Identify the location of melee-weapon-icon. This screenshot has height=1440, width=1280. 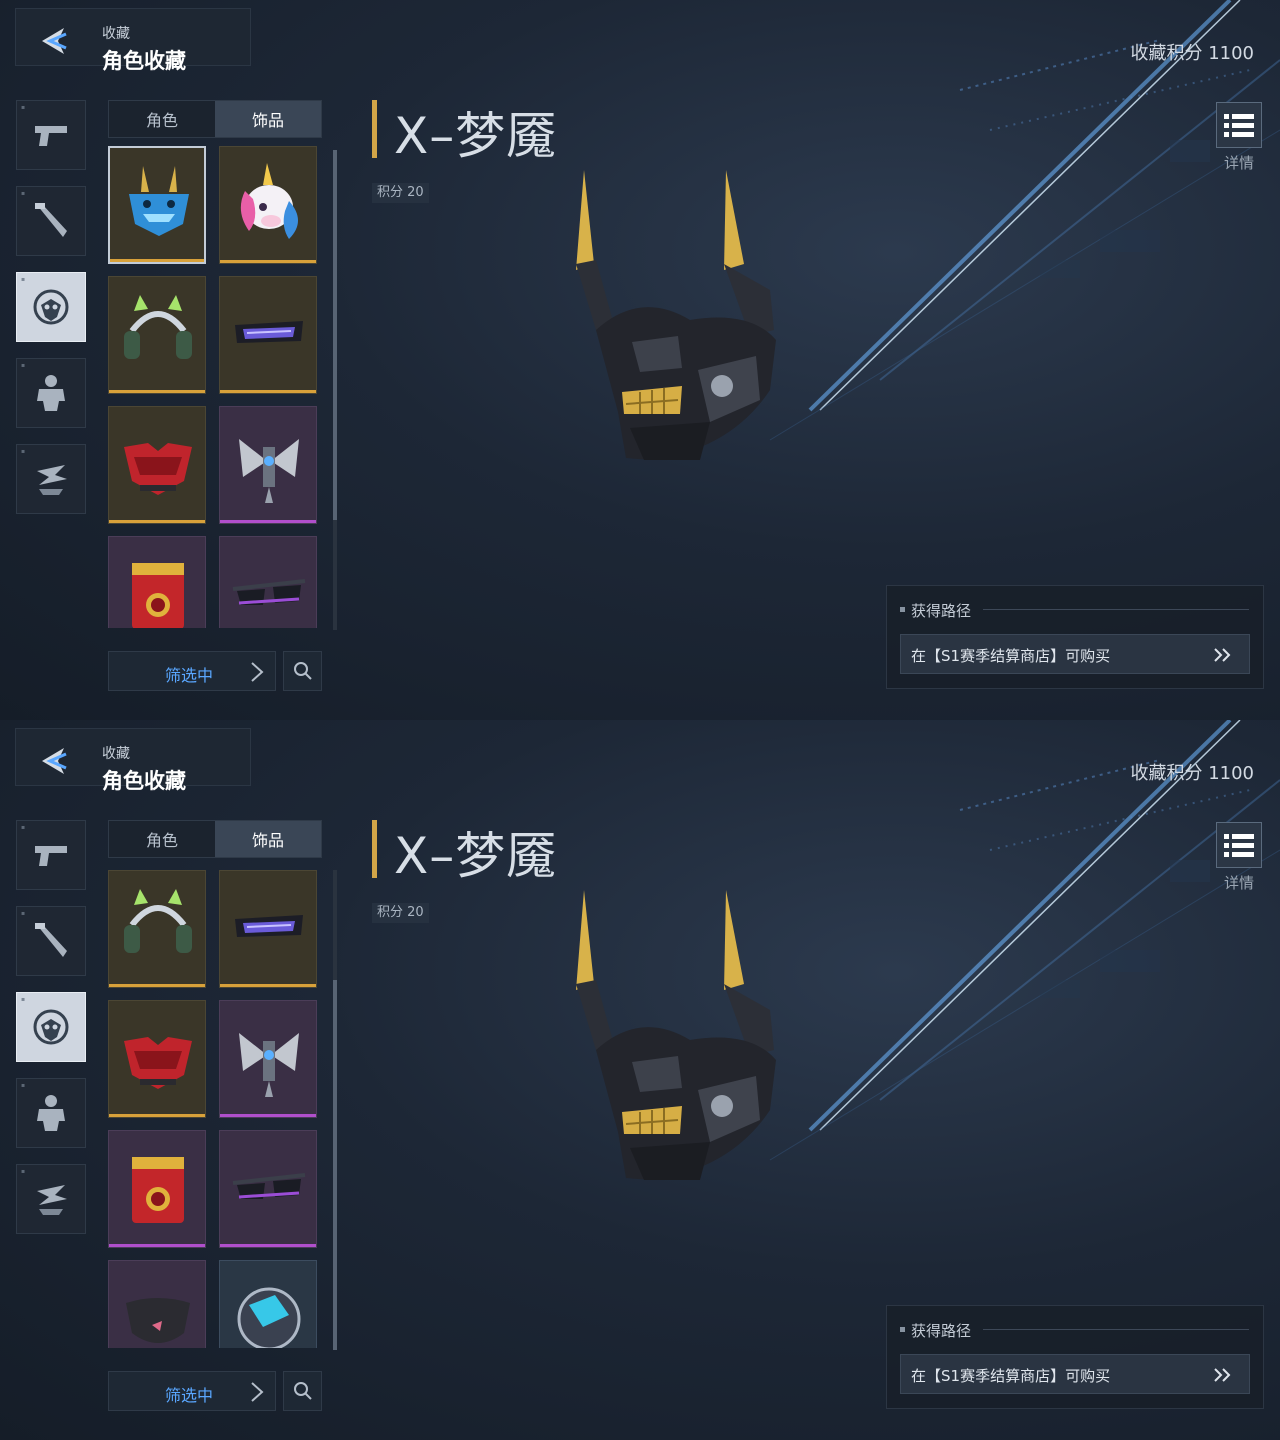
(51, 940).